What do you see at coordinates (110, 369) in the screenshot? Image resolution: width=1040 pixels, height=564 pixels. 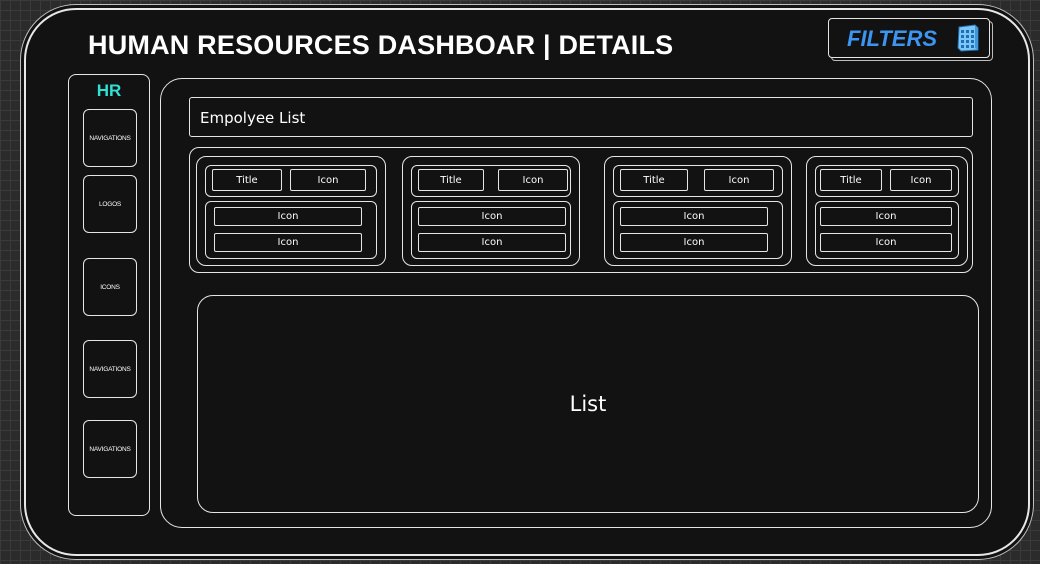 I see `sidebar-item-navigations-2: NAVIGATIONS` at bounding box center [110, 369].